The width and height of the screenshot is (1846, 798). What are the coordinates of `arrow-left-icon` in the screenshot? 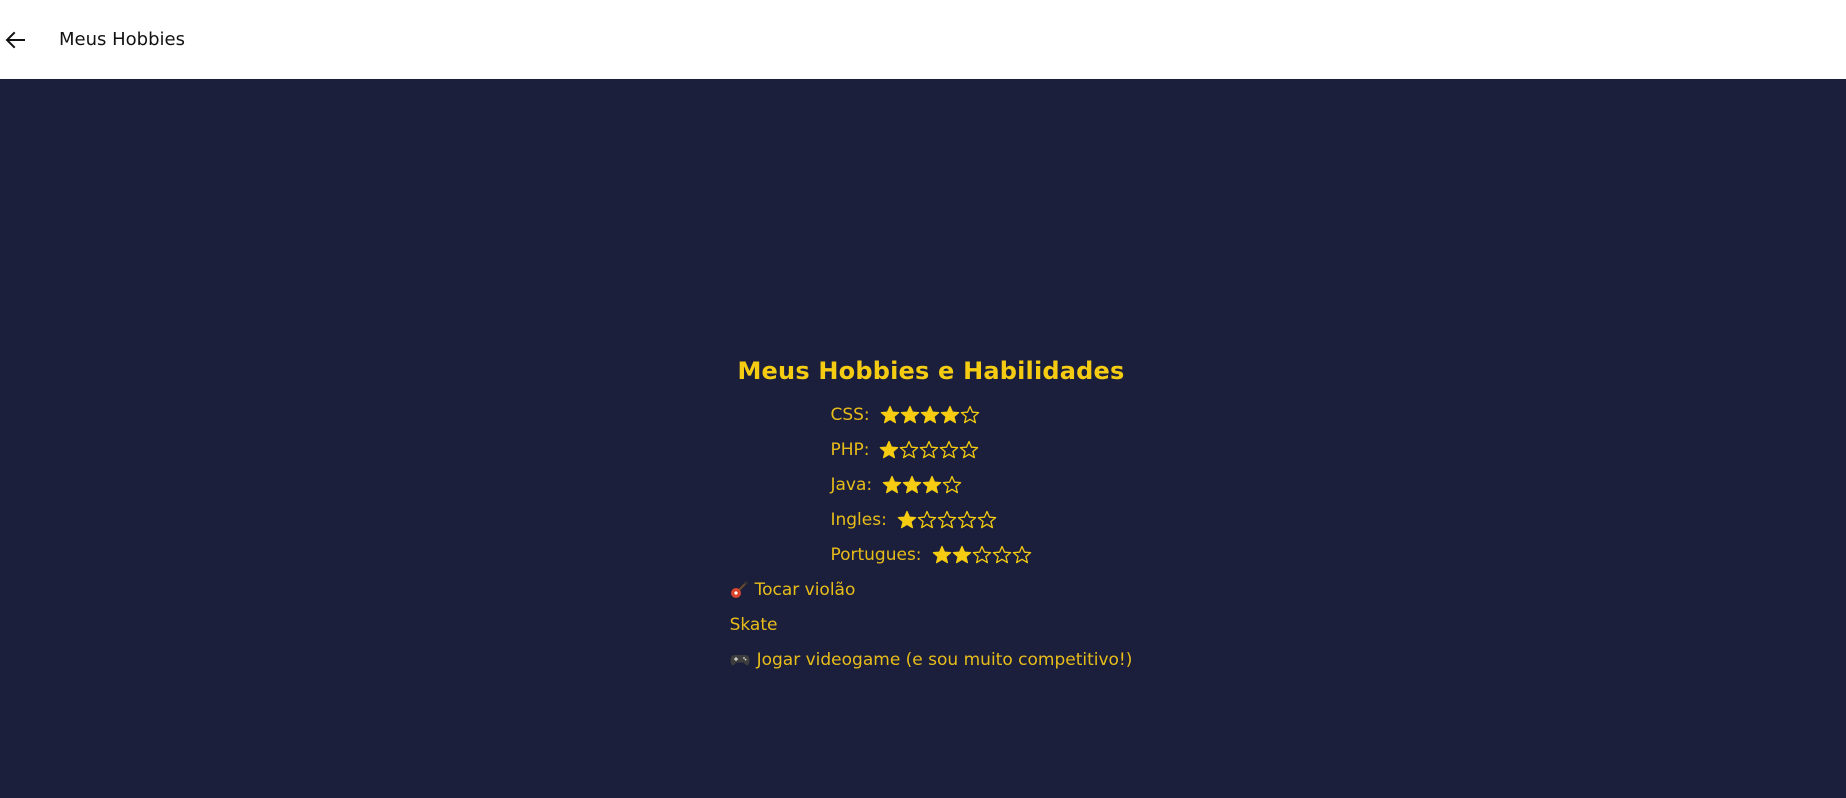 It's located at (15, 39).